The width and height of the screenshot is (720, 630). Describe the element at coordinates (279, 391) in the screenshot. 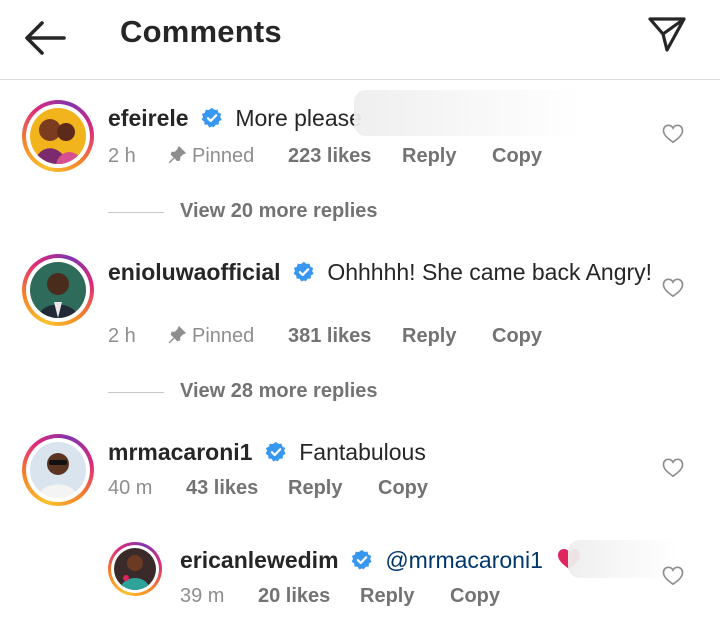

I see `view-more-replies-label: View 28 more replies` at that location.